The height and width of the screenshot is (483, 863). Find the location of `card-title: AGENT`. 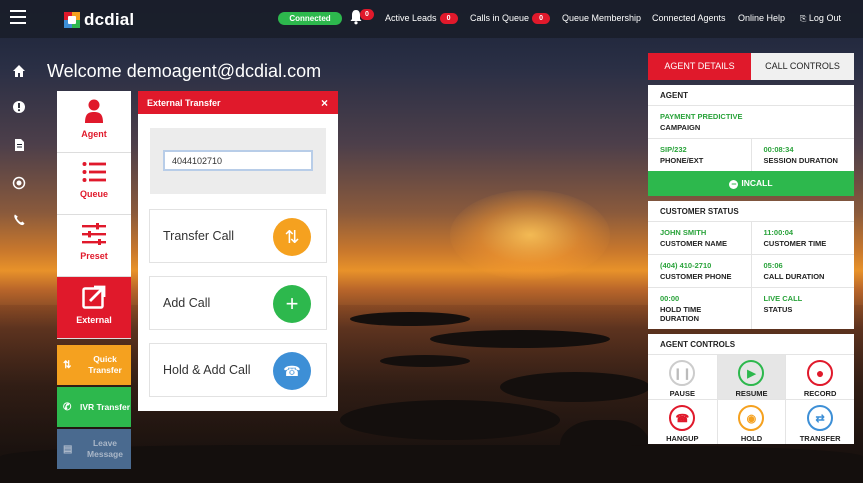

card-title: AGENT is located at coordinates (751, 95).